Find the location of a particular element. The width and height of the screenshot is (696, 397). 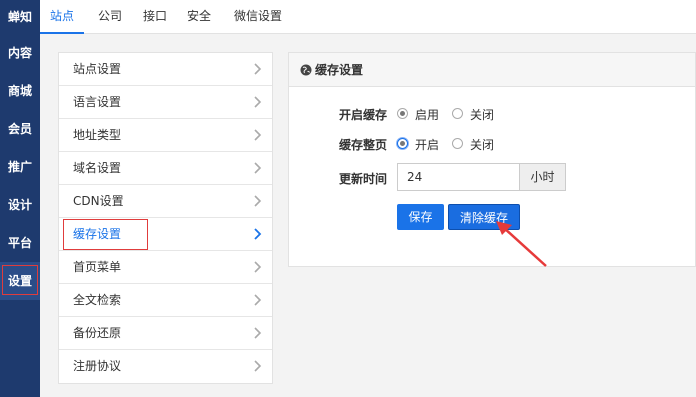

panel-header: 缓存设置 is located at coordinates (492, 70).